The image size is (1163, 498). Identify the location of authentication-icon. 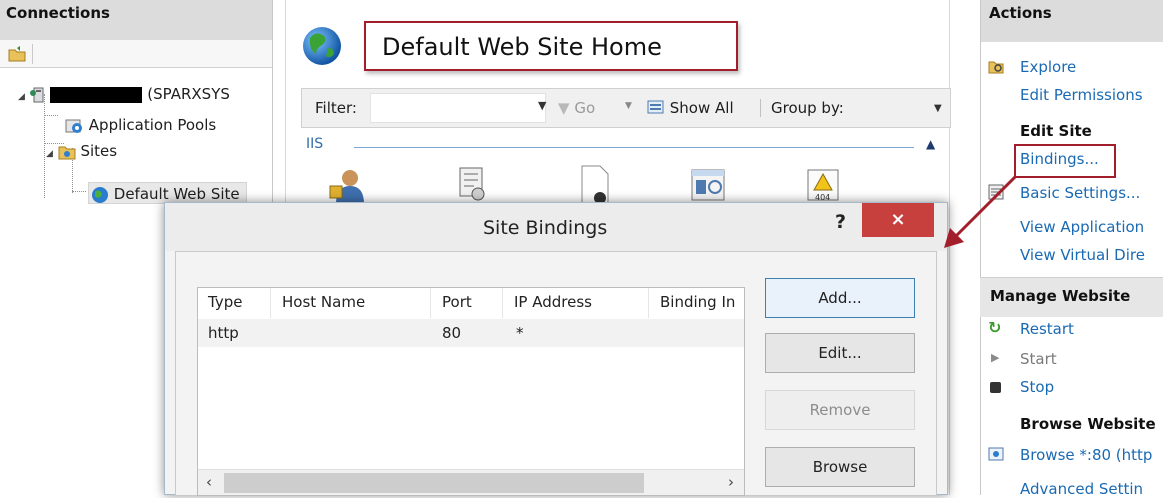
(346, 184).